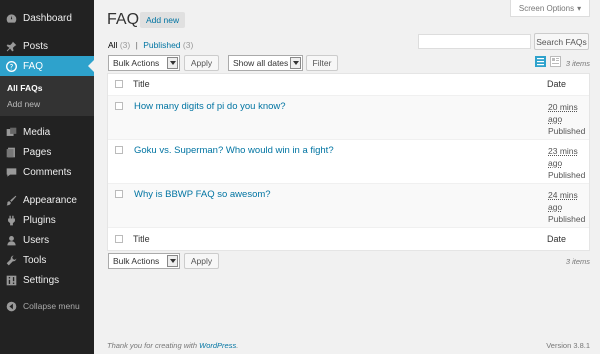  I want to click on users-icon, so click(11, 240).